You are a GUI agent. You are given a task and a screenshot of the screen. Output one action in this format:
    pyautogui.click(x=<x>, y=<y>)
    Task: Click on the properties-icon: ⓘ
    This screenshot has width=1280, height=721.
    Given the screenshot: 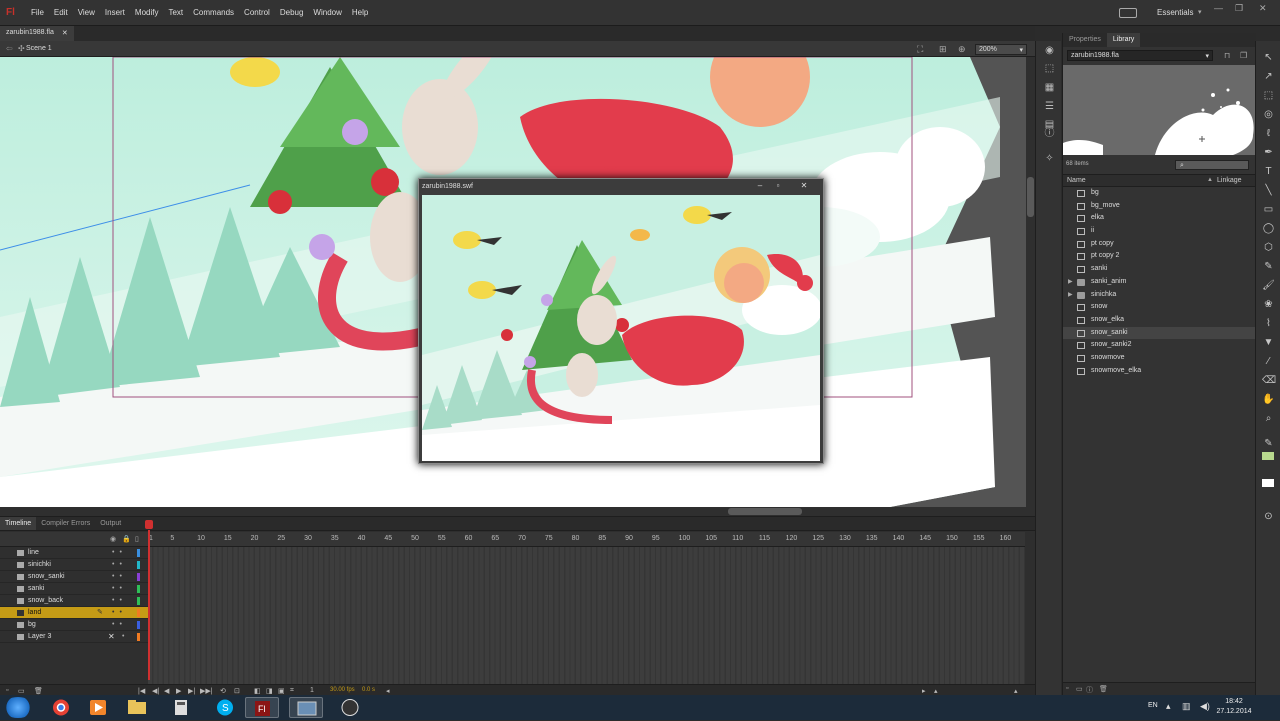 What is the action you would take?
    pyautogui.click(x=1089, y=690)
    